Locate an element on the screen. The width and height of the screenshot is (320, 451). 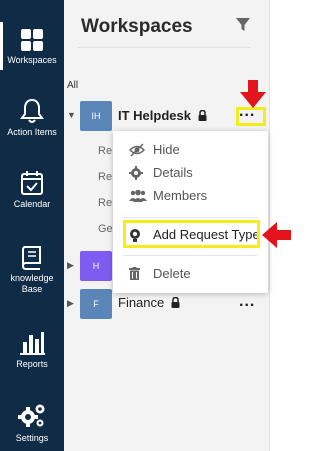
nav-knowledge-label-2: Base is located at coordinates (32, 289).